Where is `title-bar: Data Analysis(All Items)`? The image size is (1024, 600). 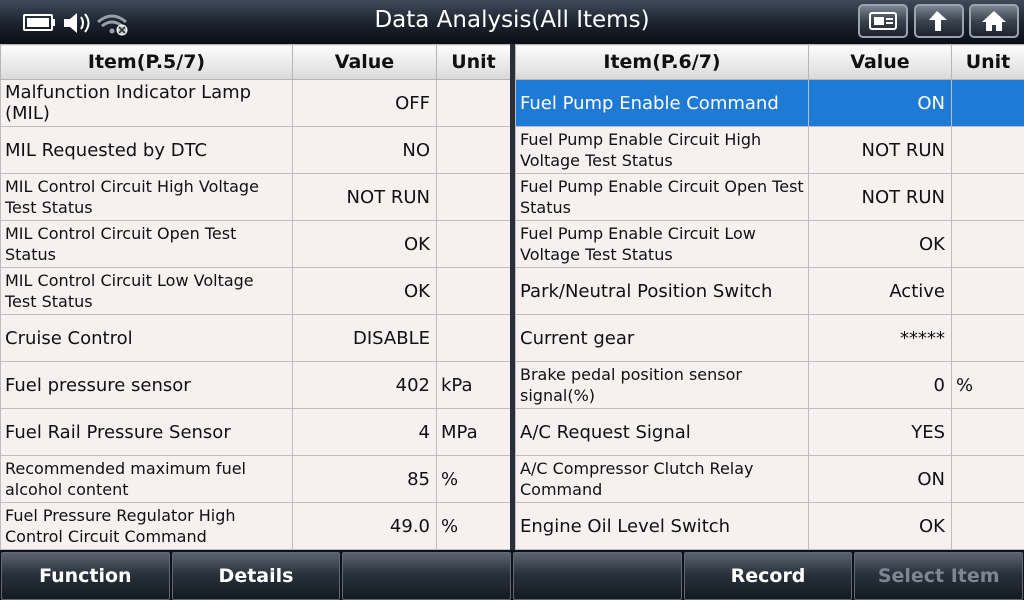 title-bar: Data Analysis(All Items) is located at coordinates (512, 22).